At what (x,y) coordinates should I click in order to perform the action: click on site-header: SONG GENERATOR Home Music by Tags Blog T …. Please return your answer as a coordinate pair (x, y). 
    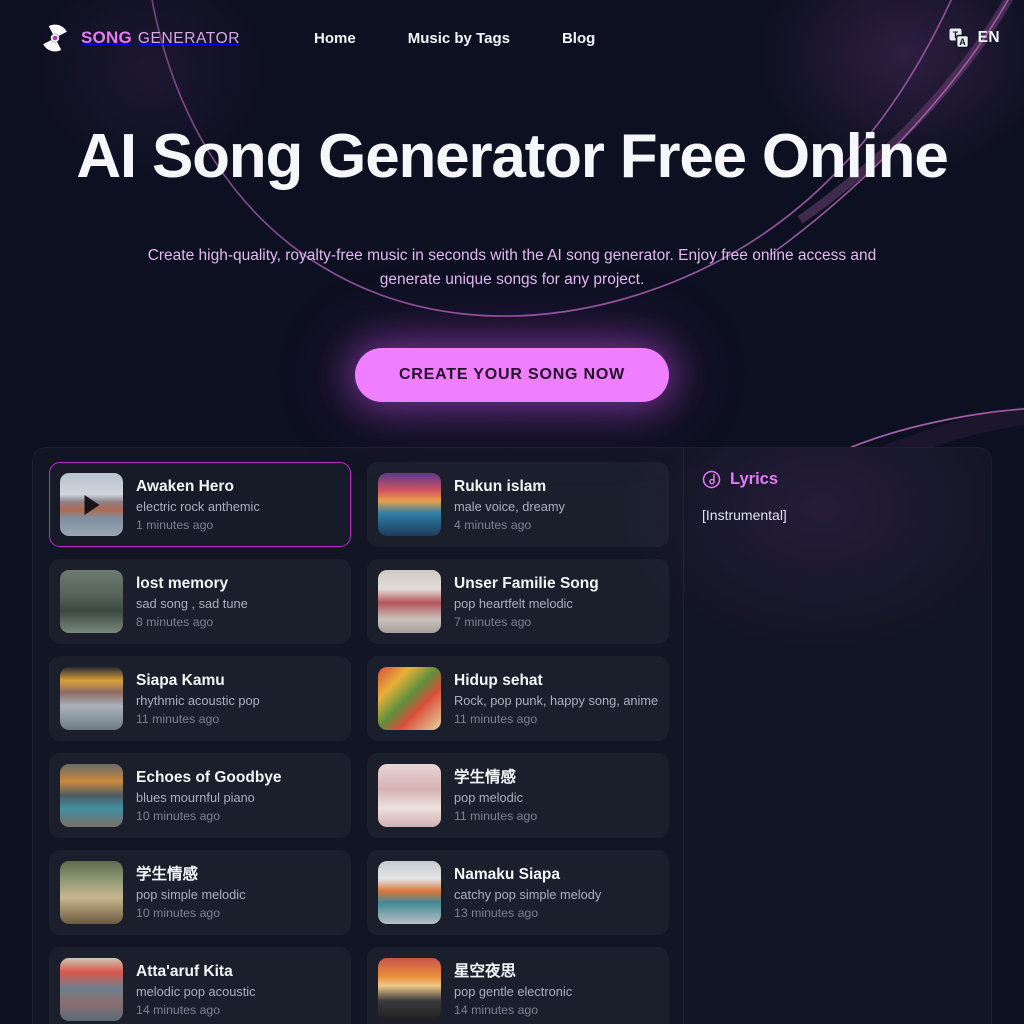
    Looking at the image, I should click on (512, 38).